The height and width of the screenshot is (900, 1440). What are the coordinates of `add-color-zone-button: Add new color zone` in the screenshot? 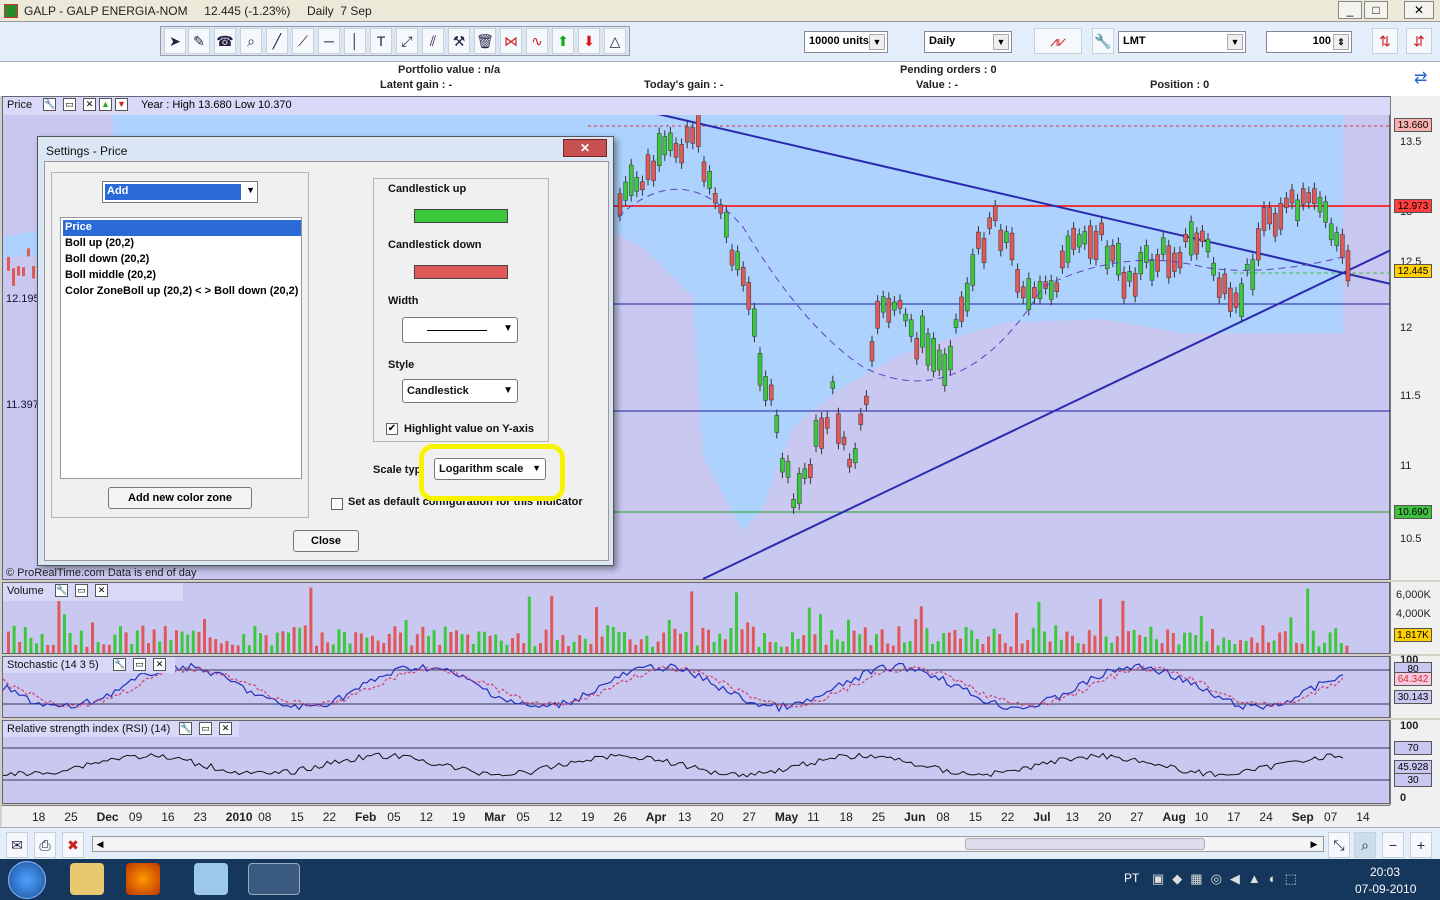 It's located at (180, 498).